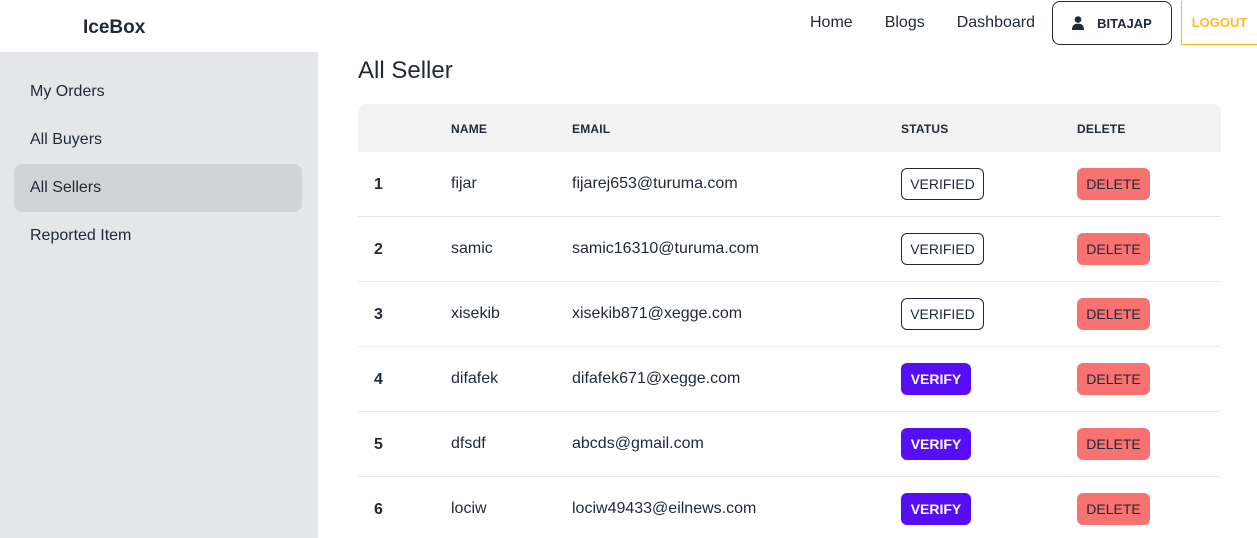  What do you see at coordinates (1219, 23) in the screenshot?
I see `logout-button: LOGOUT` at bounding box center [1219, 23].